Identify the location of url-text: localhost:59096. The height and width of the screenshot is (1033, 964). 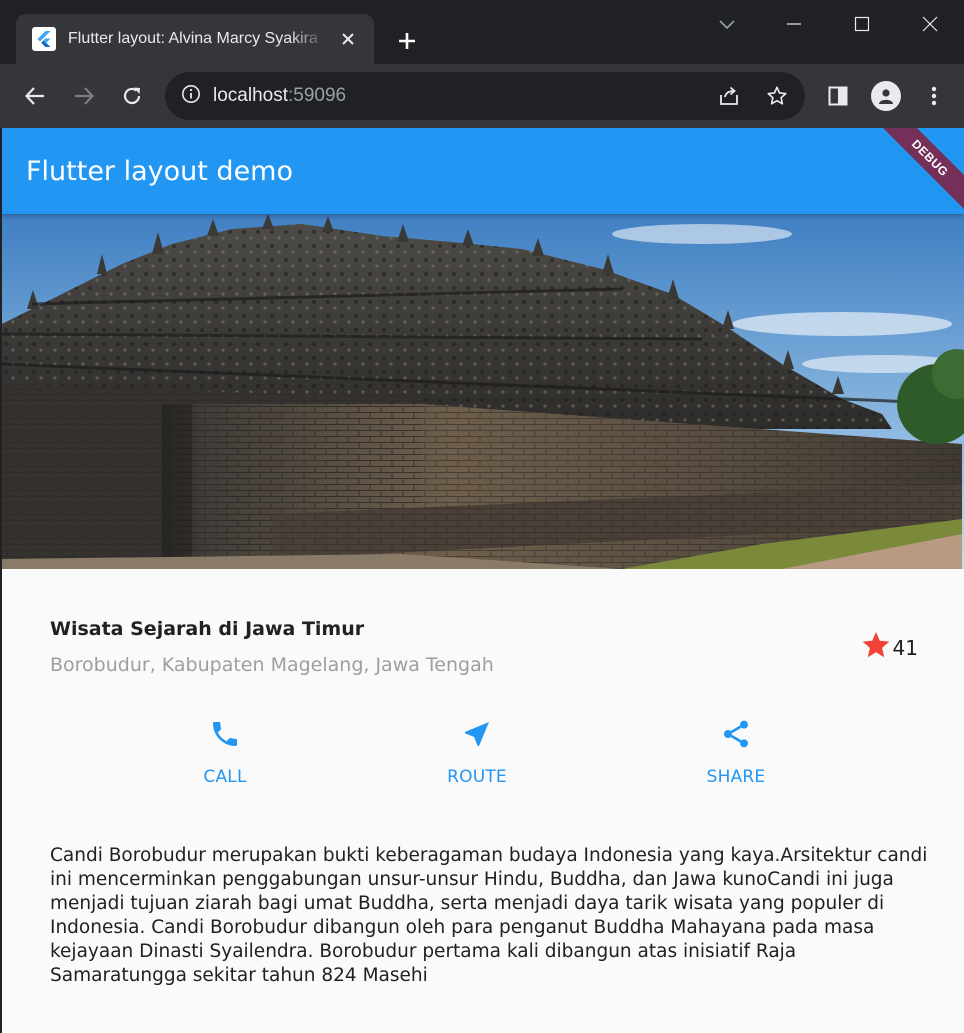
(279, 96).